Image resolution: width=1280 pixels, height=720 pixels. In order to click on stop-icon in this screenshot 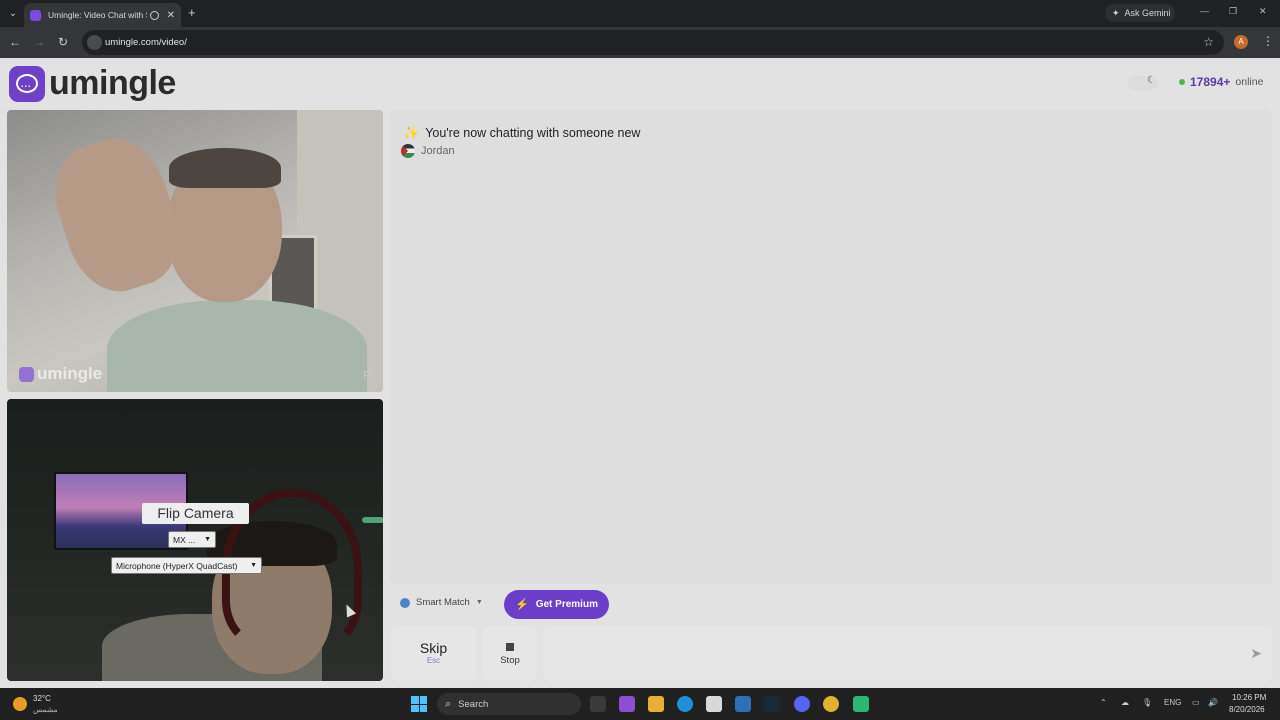, I will do `click(510, 647)`.